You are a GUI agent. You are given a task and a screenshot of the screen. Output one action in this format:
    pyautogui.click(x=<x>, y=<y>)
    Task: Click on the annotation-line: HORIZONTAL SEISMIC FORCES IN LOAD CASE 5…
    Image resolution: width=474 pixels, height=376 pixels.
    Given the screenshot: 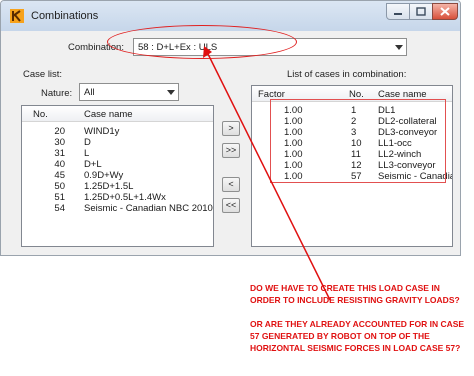 What is the action you would take?
    pyautogui.click(x=355, y=348)
    